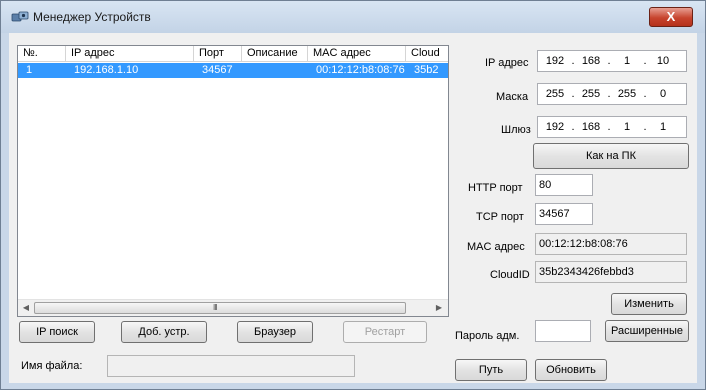 This screenshot has width=706, height=390. Describe the element at coordinates (612, 61) in the screenshot. I see `ip-address-field: 192 . 168 . 1 . 10` at that location.